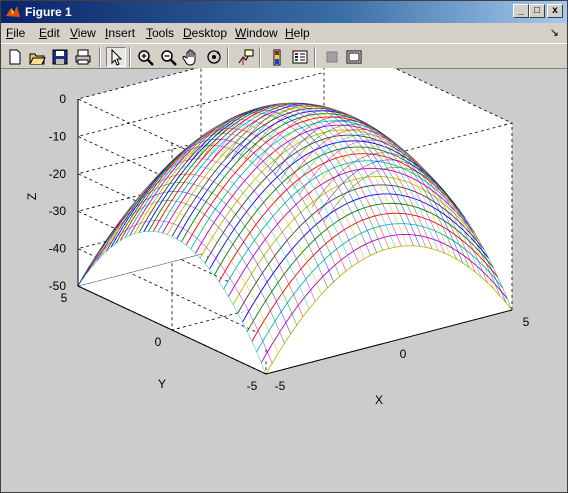 The height and width of the screenshot is (493, 568). What do you see at coordinates (354, 57) in the screenshot?
I see `show-plot-tools-icon` at bounding box center [354, 57].